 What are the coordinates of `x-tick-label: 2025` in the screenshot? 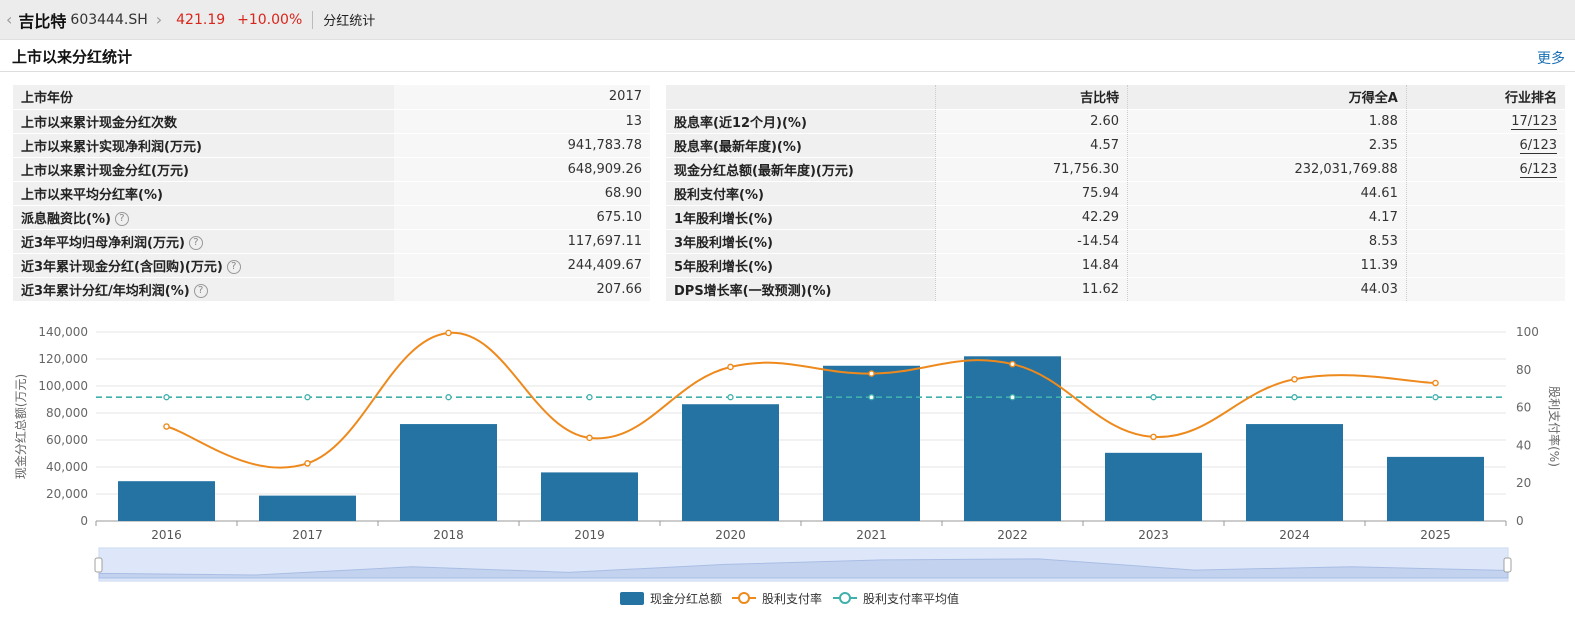 It's located at (1435, 535).